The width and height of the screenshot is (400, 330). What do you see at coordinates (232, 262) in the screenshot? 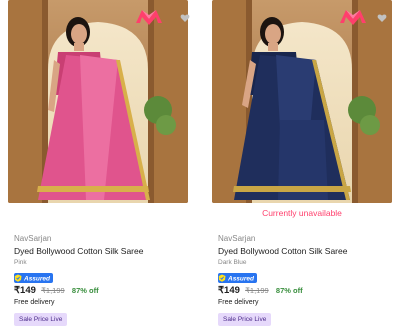
I see `product-color: Dark Blue` at bounding box center [232, 262].